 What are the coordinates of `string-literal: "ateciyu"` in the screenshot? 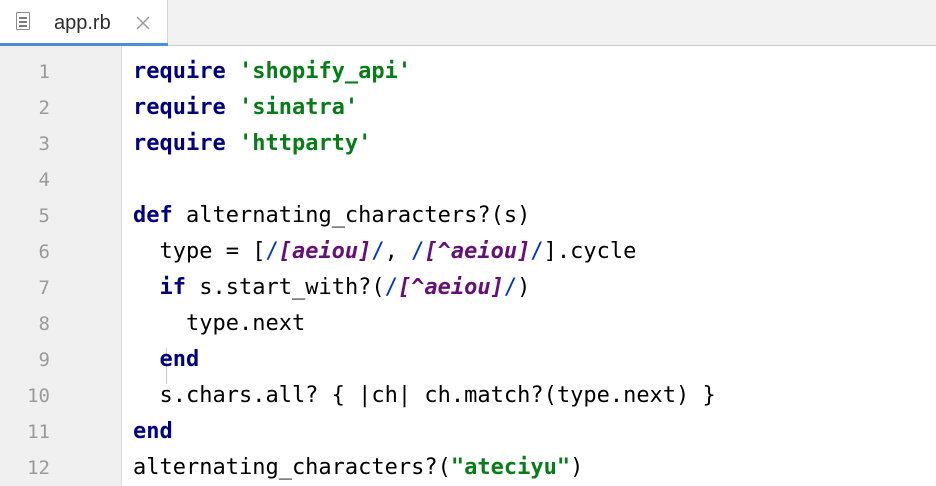 It's located at (510, 467).